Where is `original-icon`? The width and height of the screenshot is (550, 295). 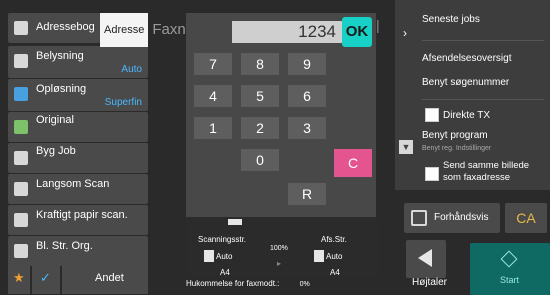
original-icon is located at coordinates (21, 127).